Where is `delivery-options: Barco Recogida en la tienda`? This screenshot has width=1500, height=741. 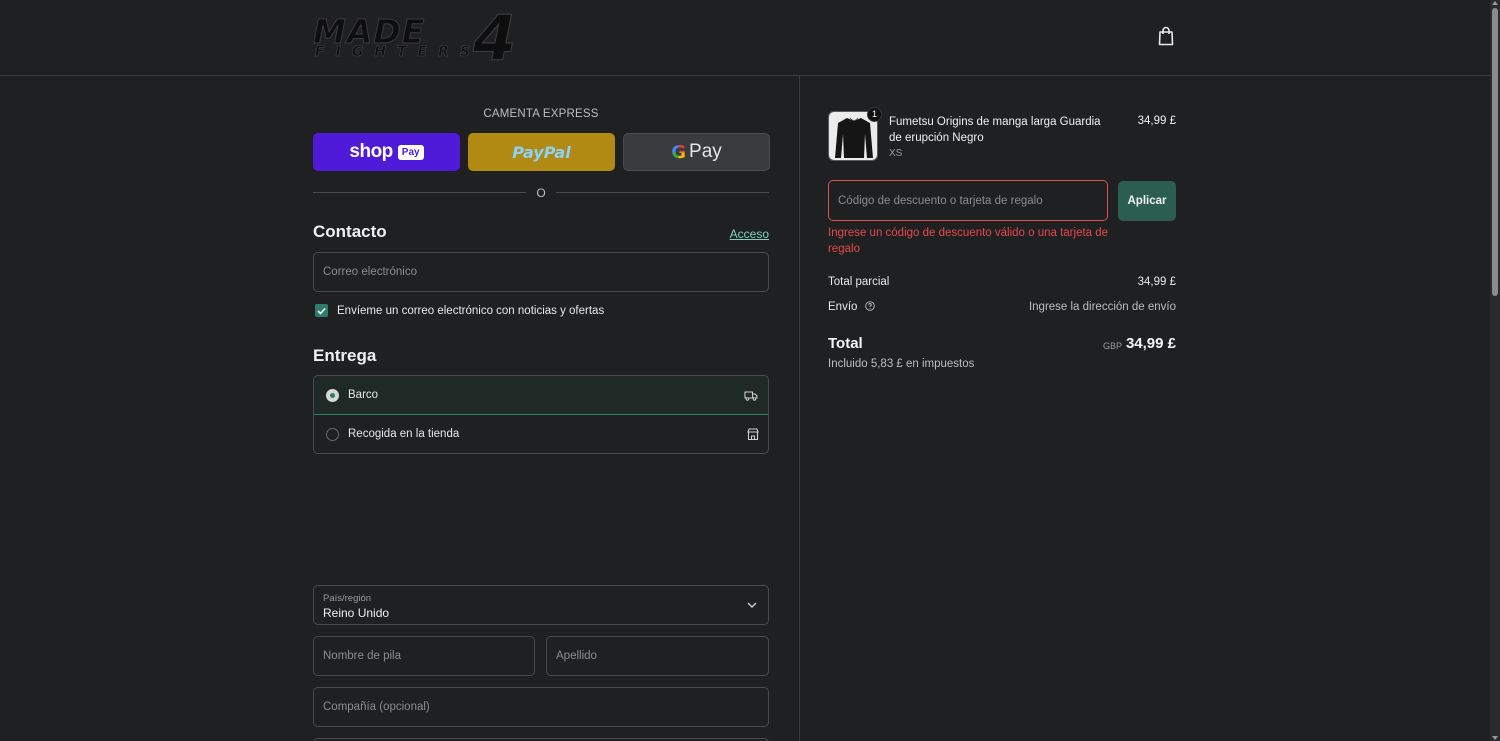
delivery-options: Barco Recogida en la tienda is located at coordinates (541, 414).